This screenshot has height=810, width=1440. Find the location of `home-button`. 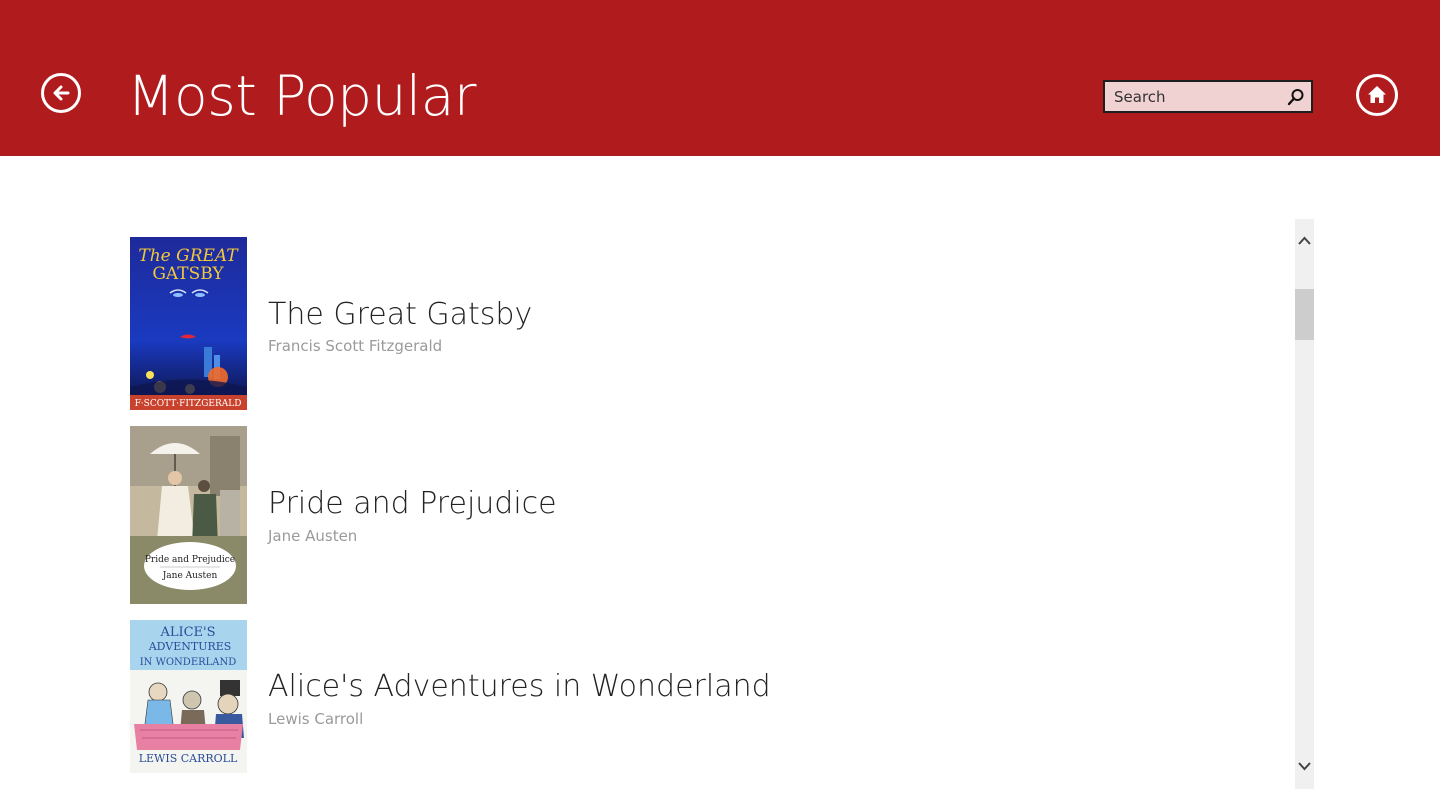

home-button is located at coordinates (1377, 95).